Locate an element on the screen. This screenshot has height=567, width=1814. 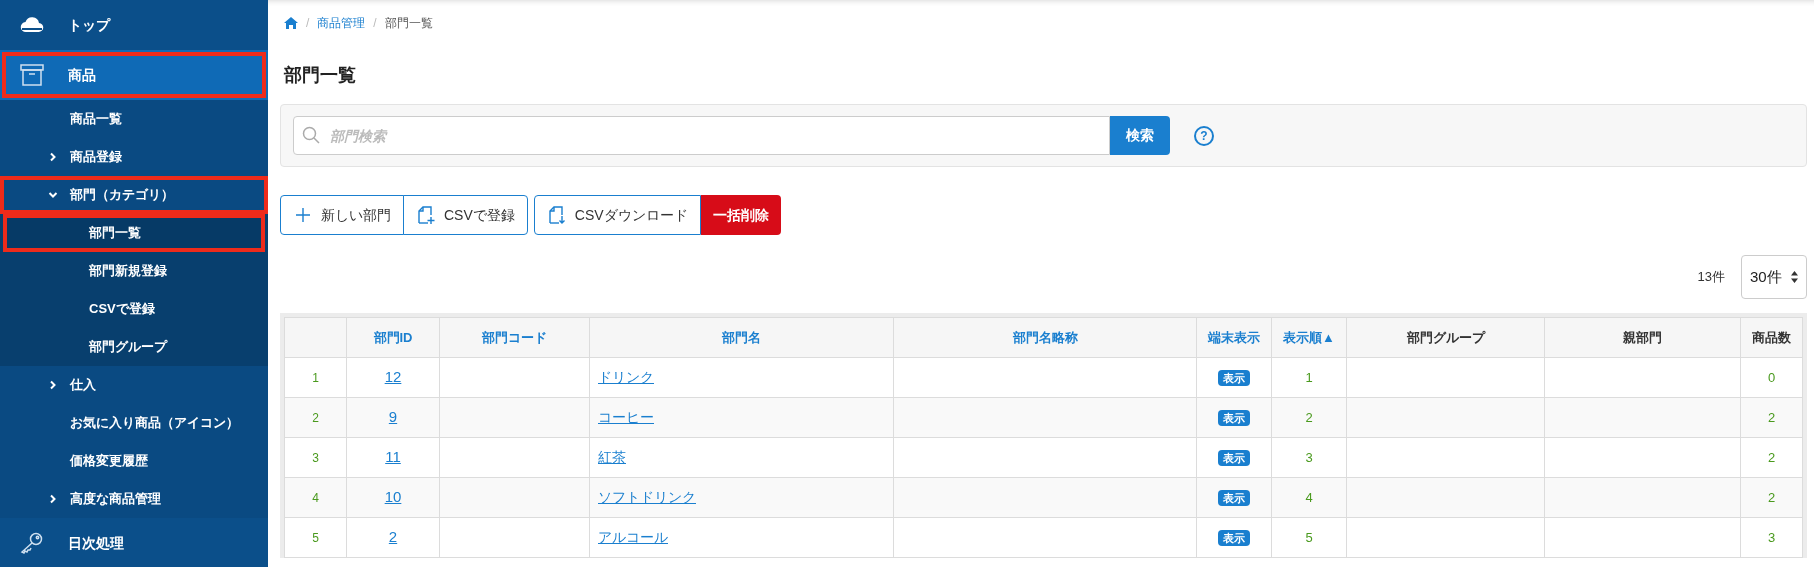
sidebar-subitem: CSVで登録 is located at coordinates (134, 309).